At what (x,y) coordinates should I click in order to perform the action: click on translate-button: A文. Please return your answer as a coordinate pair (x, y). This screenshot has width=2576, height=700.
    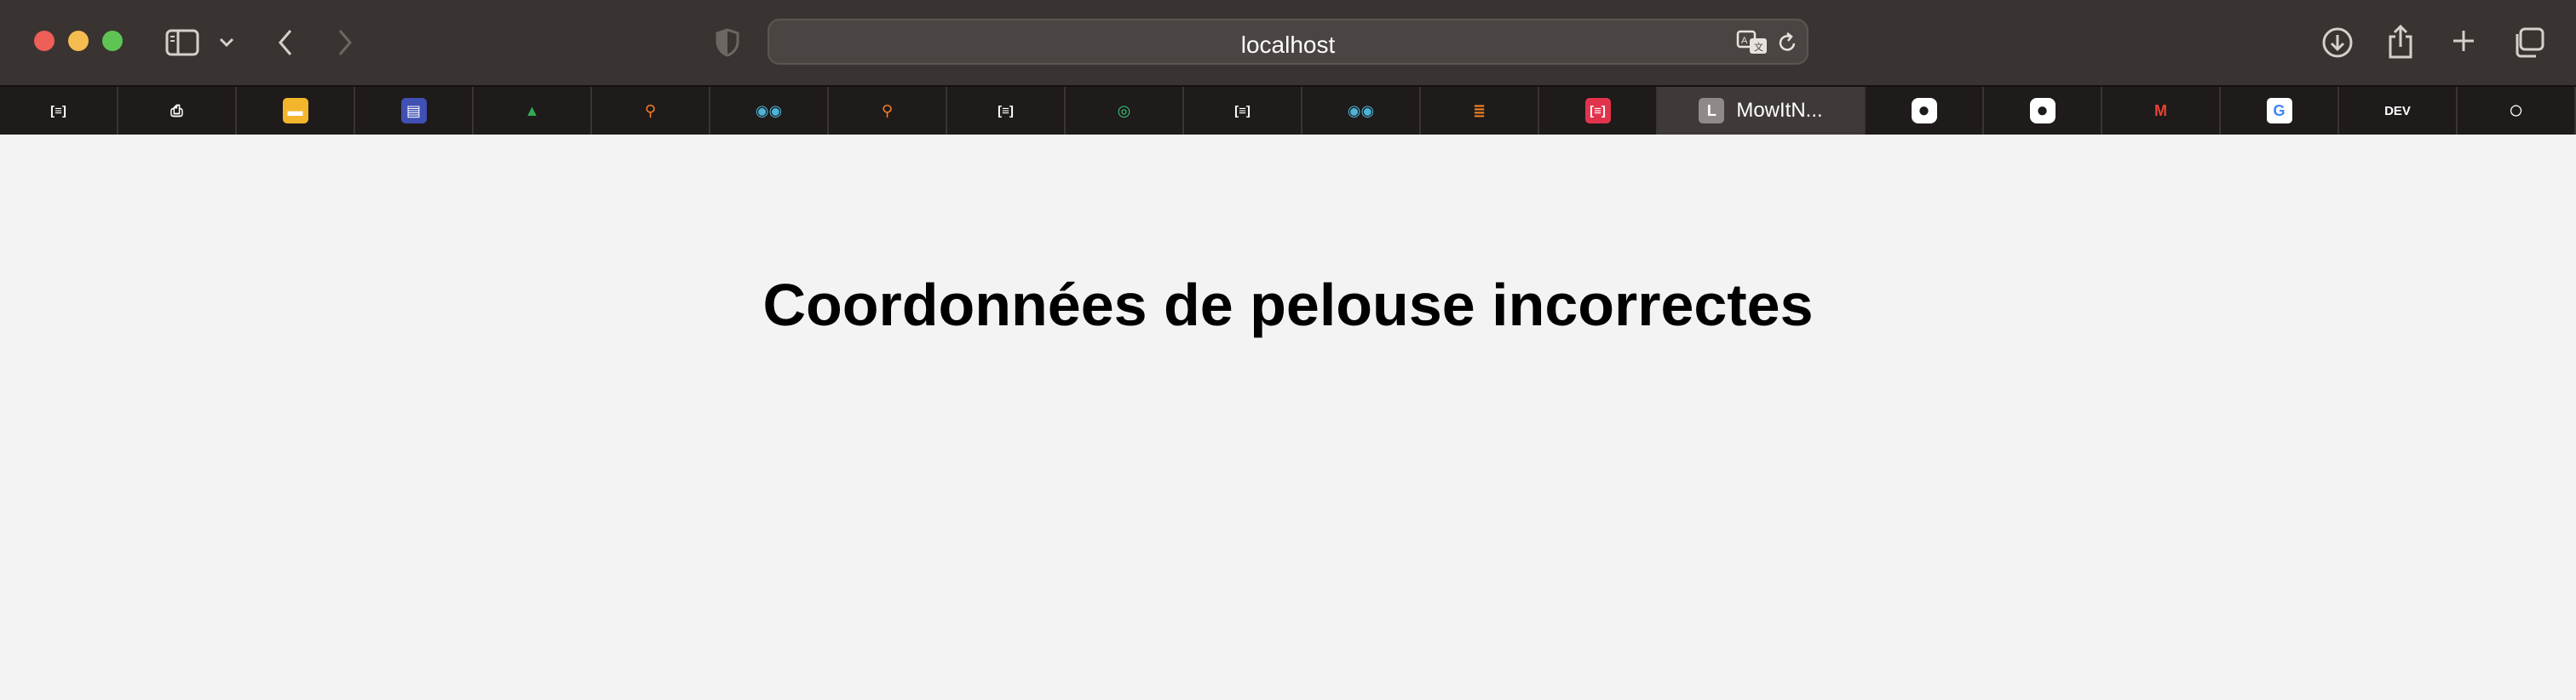
    Looking at the image, I should click on (1752, 42).